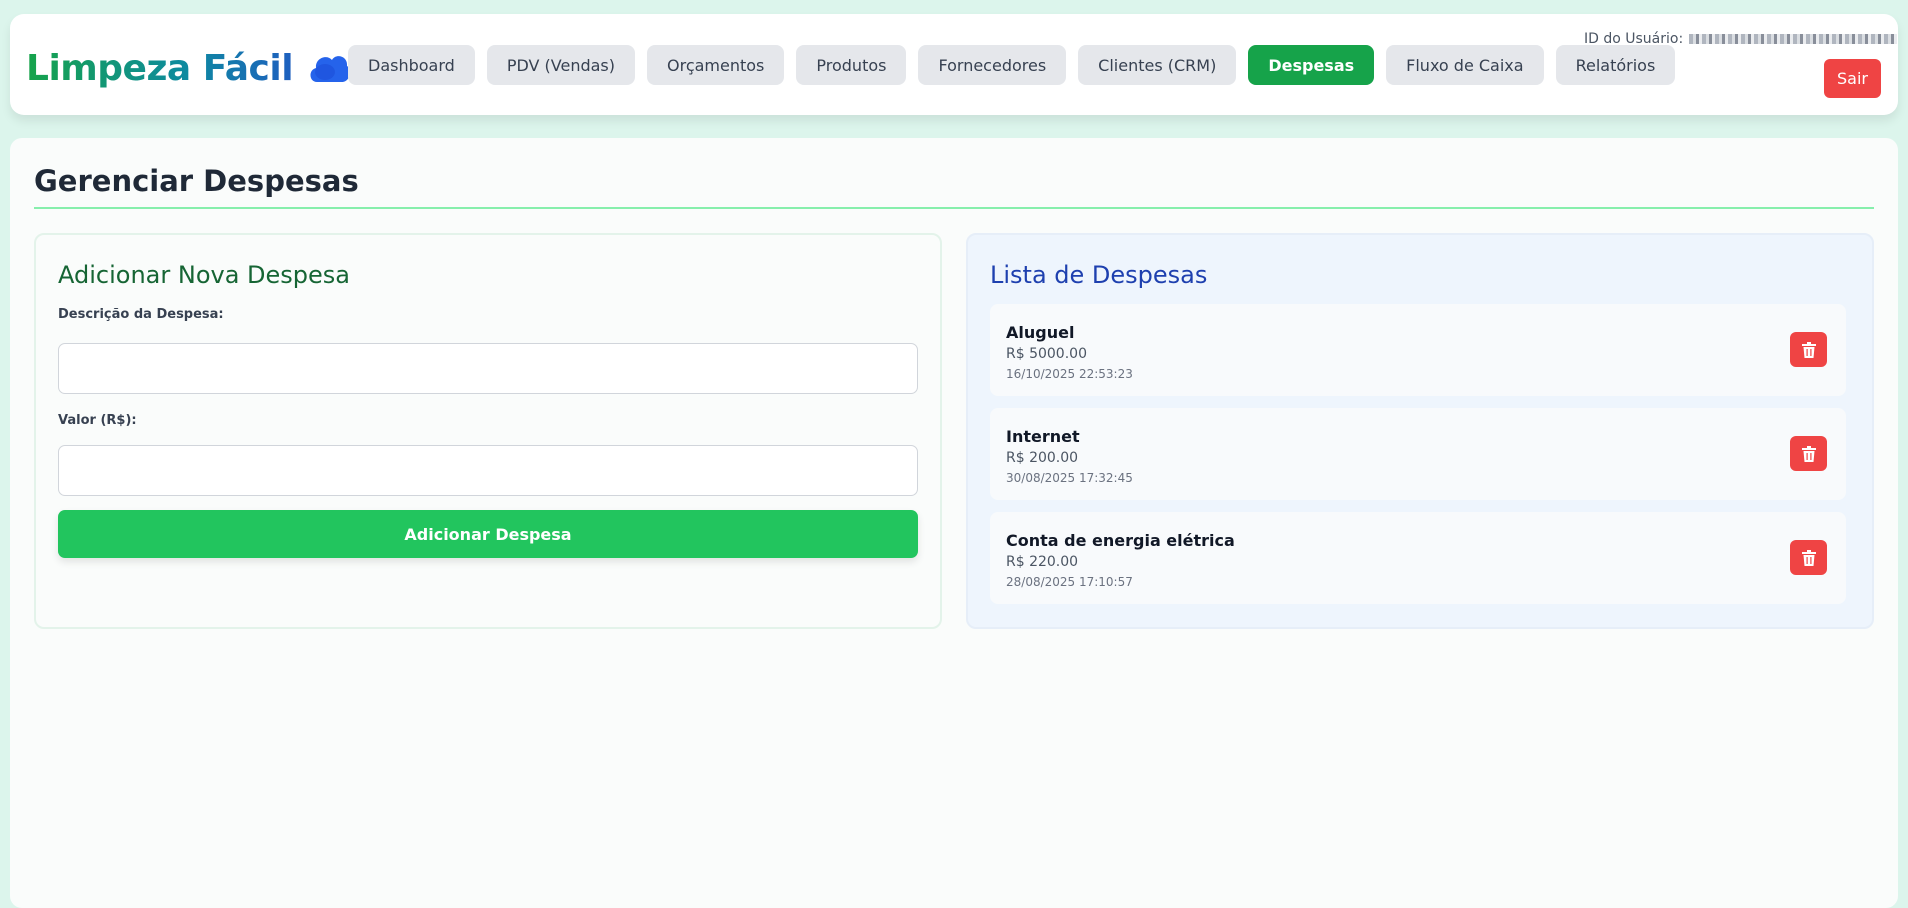 Image resolution: width=1908 pixels, height=908 pixels. I want to click on title-divider, so click(954, 208).